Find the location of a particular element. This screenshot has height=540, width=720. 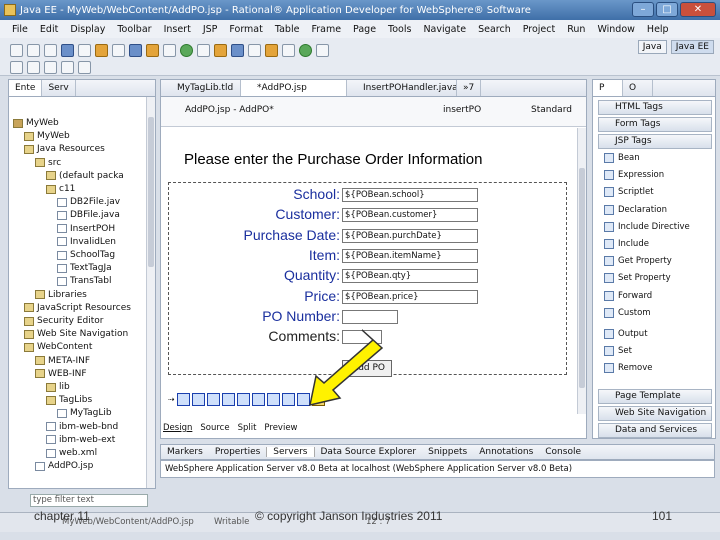

field-input: ${POBean.purchDate} is located at coordinates (410, 235).